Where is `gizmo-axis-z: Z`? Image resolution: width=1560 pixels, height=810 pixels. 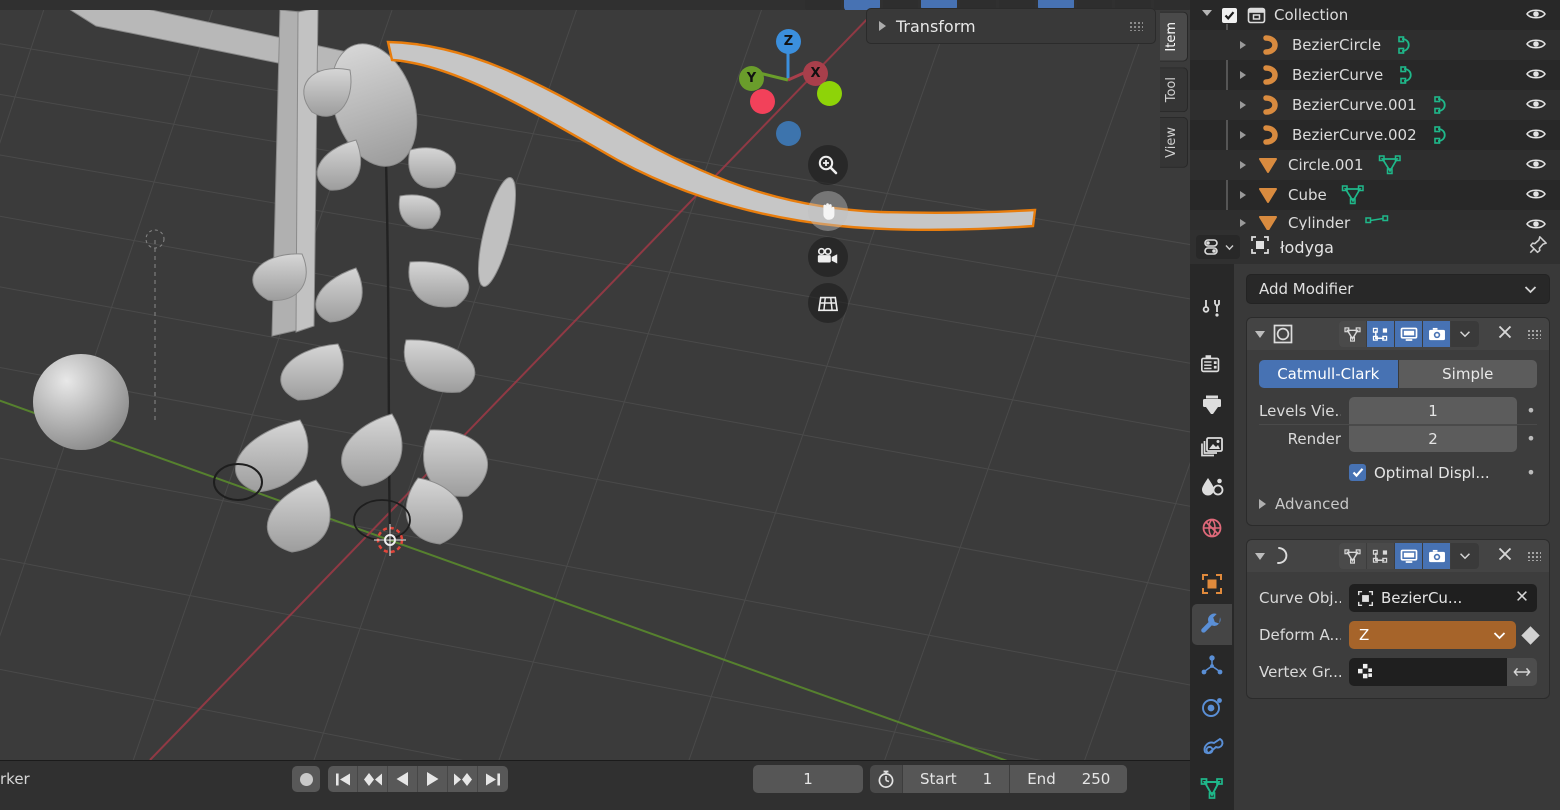
gizmo-axis-z: Z is located at coordinates (788, 41).